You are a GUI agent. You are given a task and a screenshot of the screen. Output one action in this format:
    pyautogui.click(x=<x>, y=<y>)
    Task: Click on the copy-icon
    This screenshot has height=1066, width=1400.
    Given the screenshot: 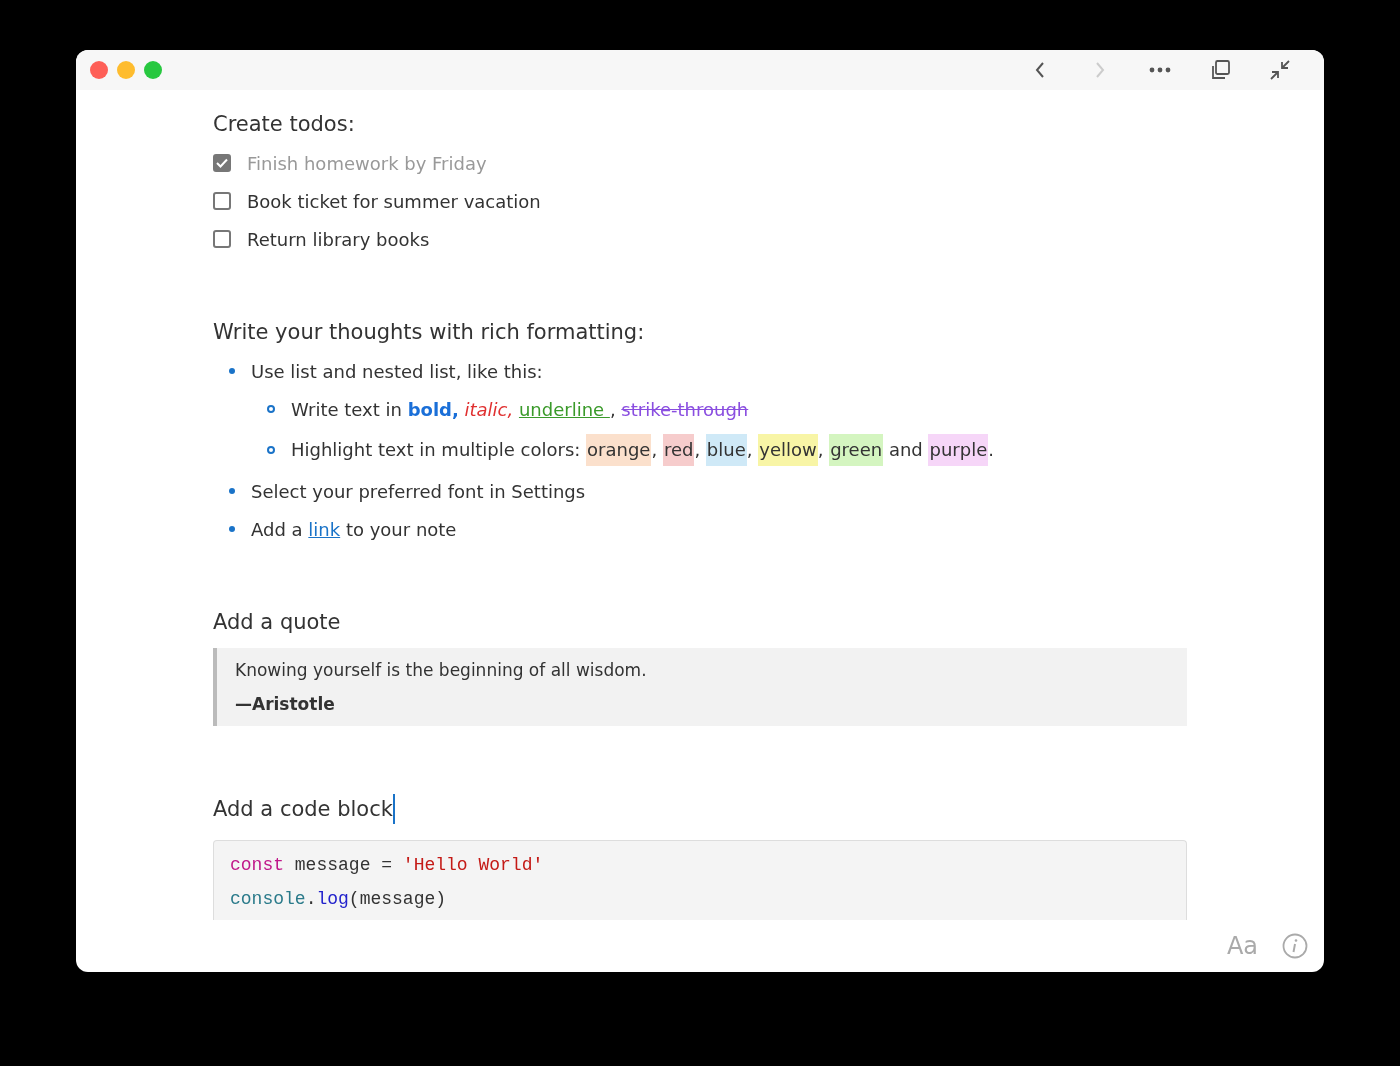 What is the action you would take?
    pyautogui.click(x=1220, y=70)
    